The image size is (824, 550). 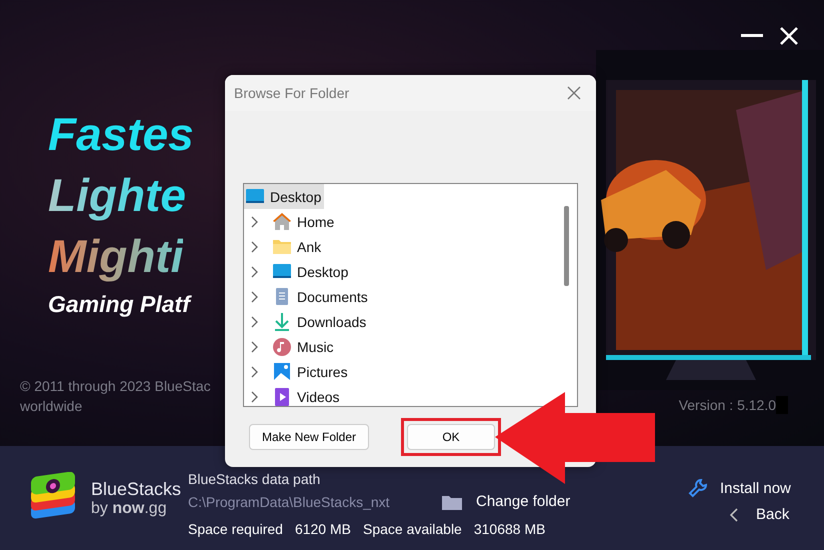 What do you see at coordinates (412, 529) in the screenshot?
I see `space-label: Space available` at bounding box center [412, 529].